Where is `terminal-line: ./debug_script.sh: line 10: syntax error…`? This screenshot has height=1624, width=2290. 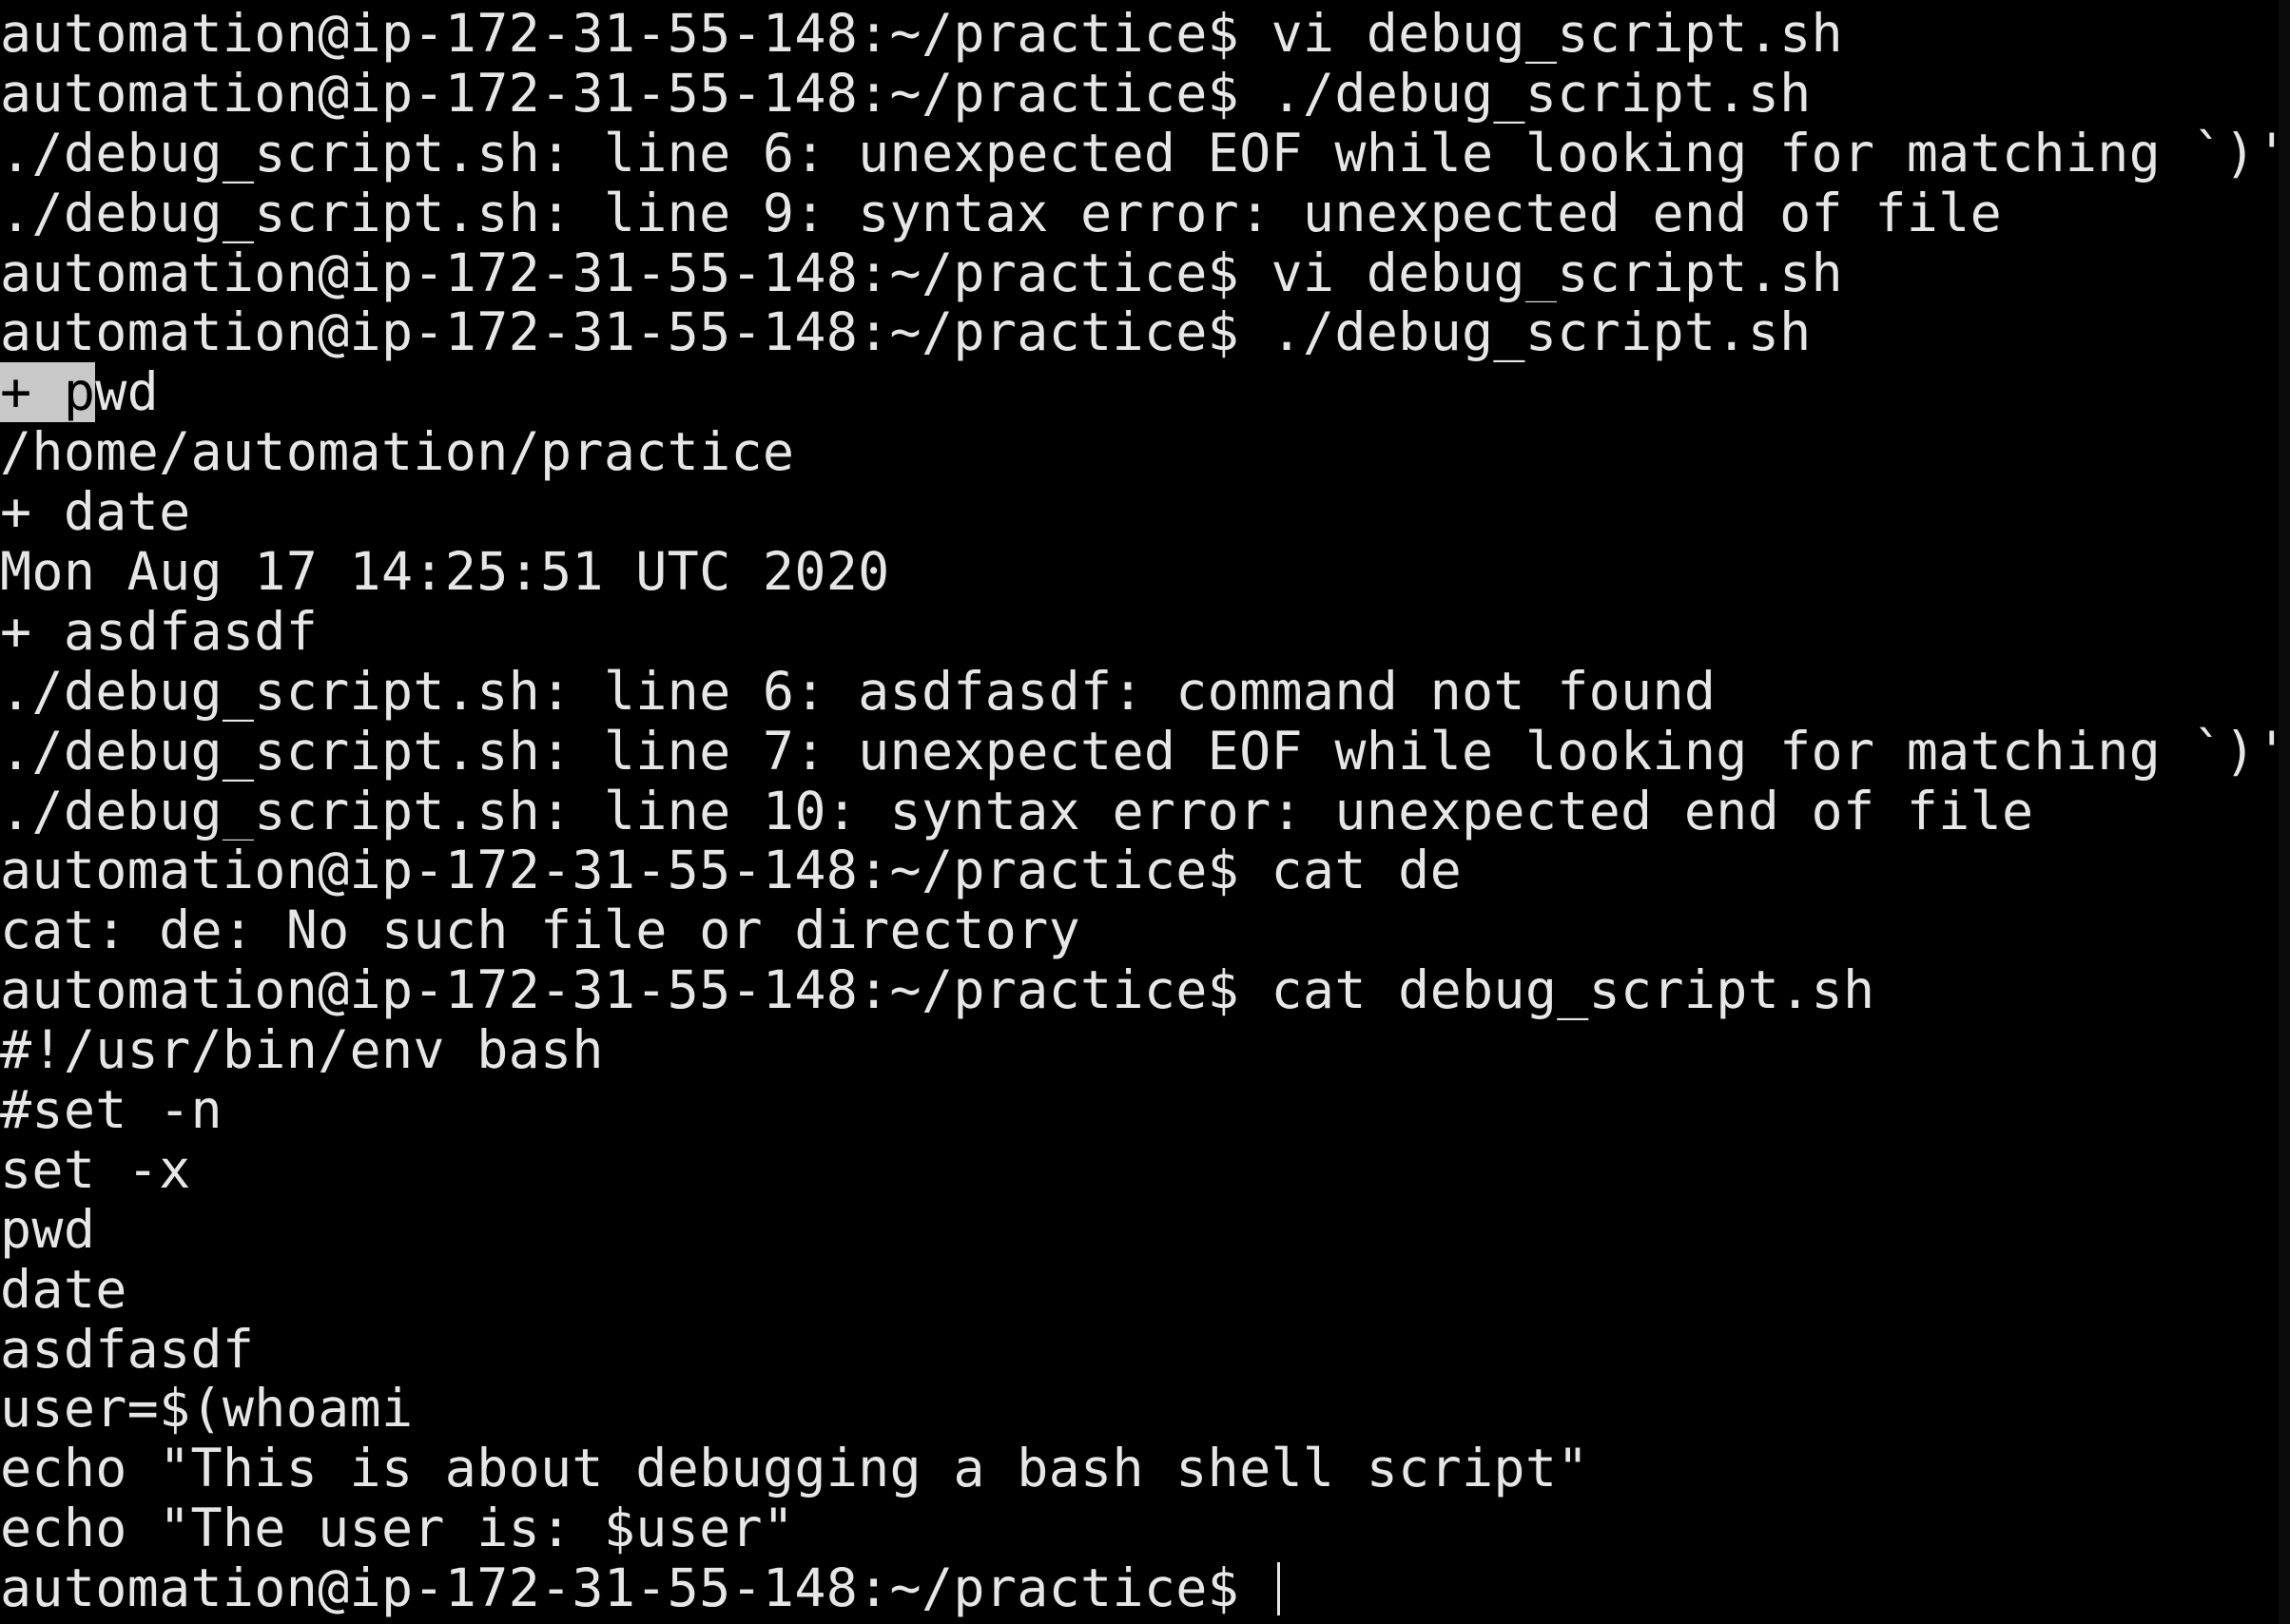
terminal-line: ./debug_script.sh: line 10: syntax error… is located at coordinates (1017, 811).